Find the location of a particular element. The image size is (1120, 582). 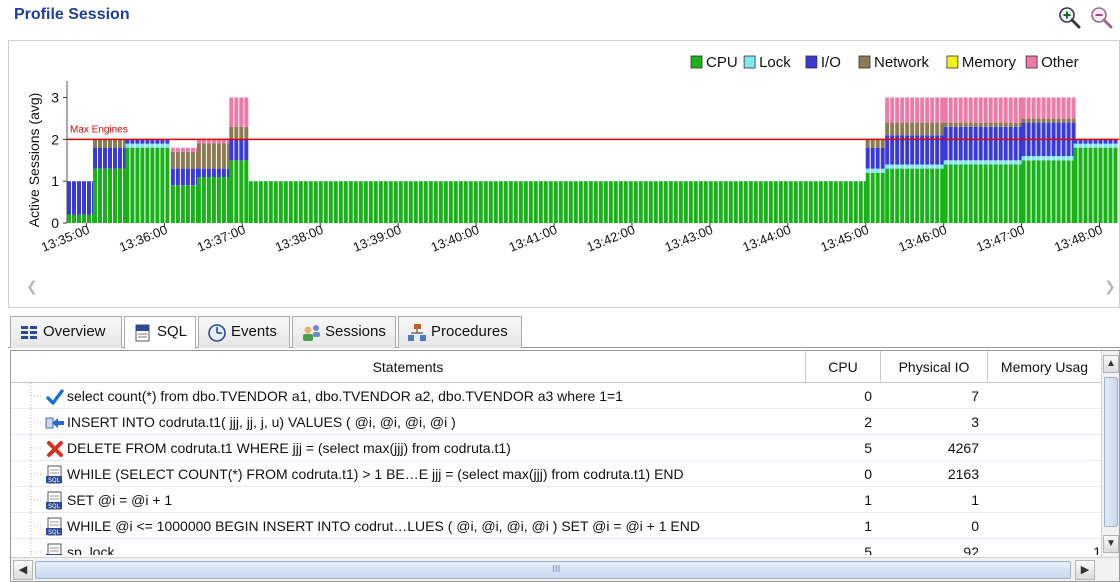

x-tick-label: 13:47:00 is located at coordinates (1000, 238).